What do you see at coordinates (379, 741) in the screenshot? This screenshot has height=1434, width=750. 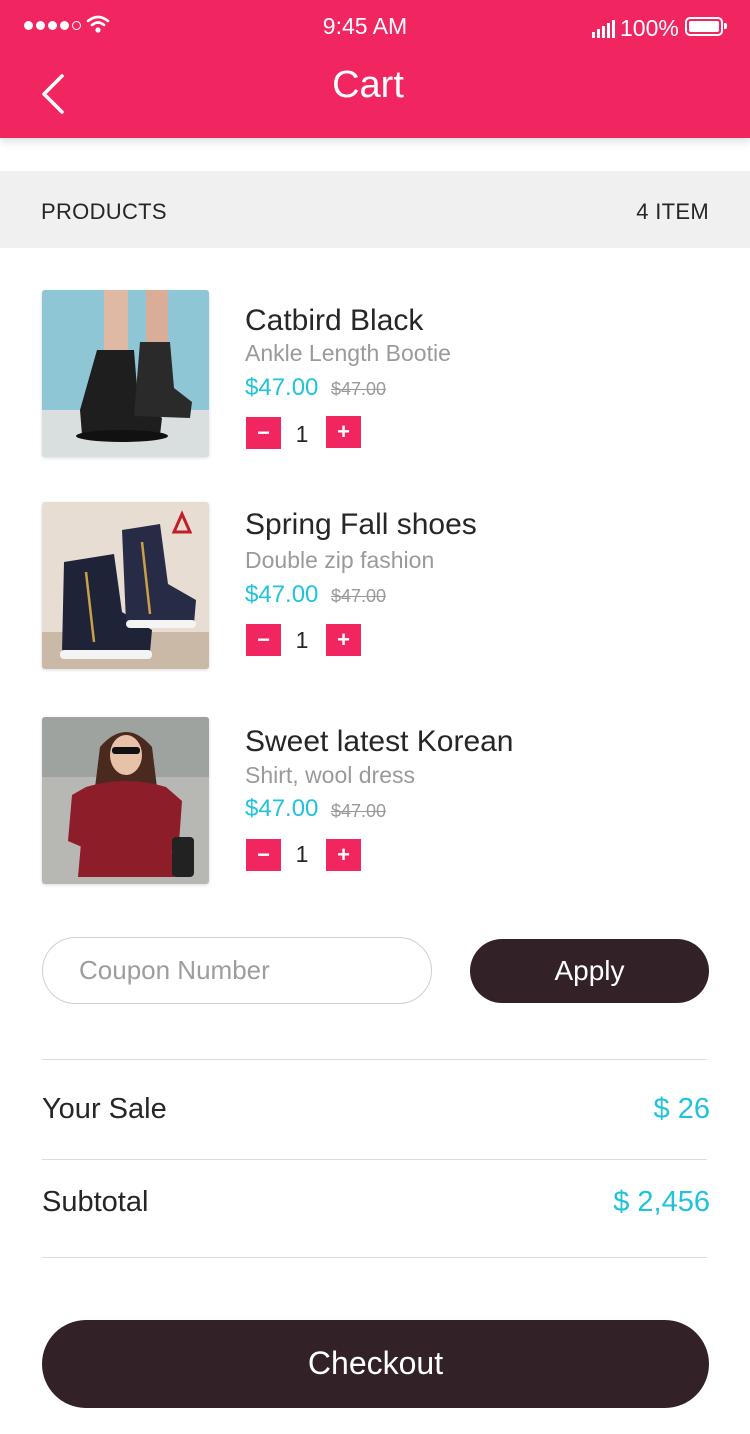 I see `product-name: Sweet latest Korean` at bounding box center [379, 741].